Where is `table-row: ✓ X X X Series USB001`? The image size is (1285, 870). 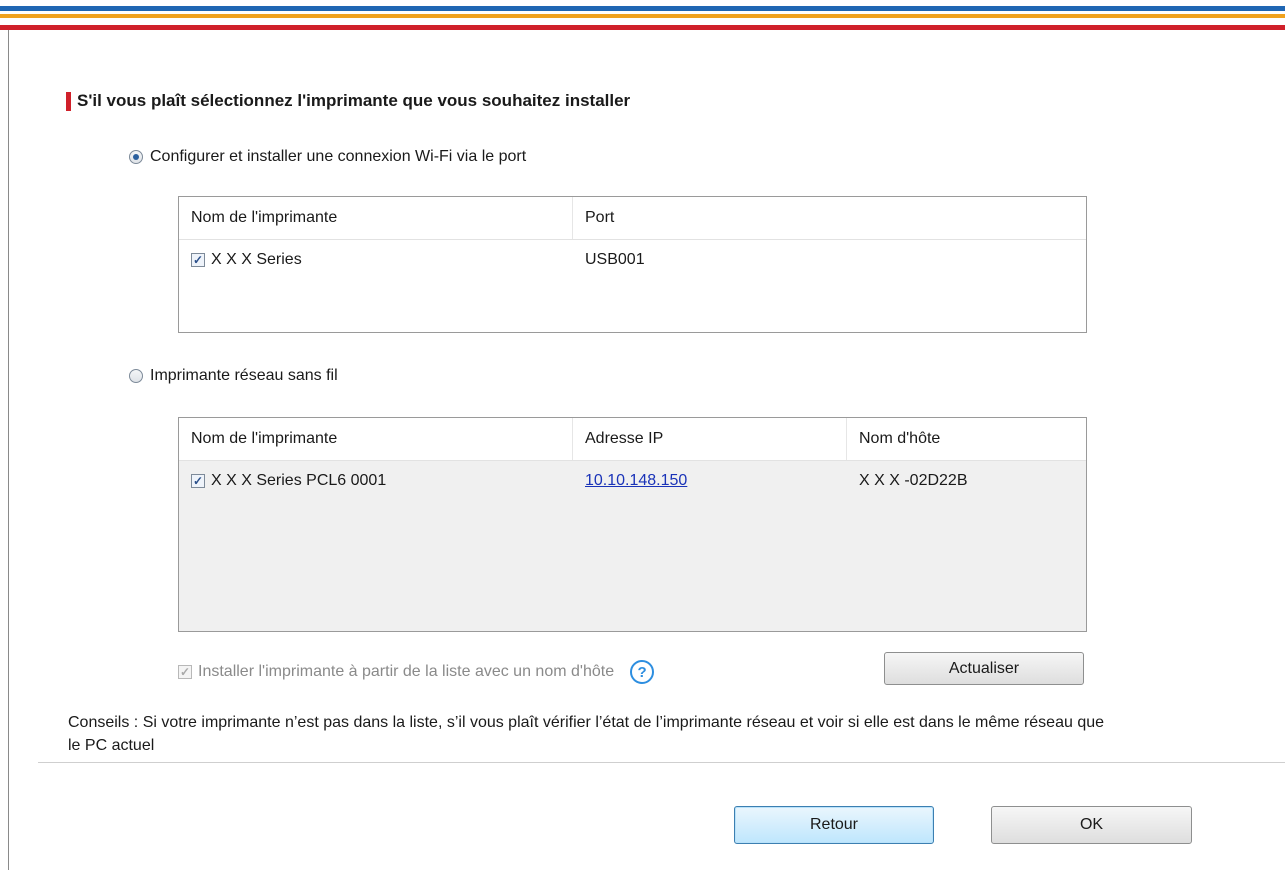
table-row: ✓ X X X Series USB001 is located at coordinates (632, 260).